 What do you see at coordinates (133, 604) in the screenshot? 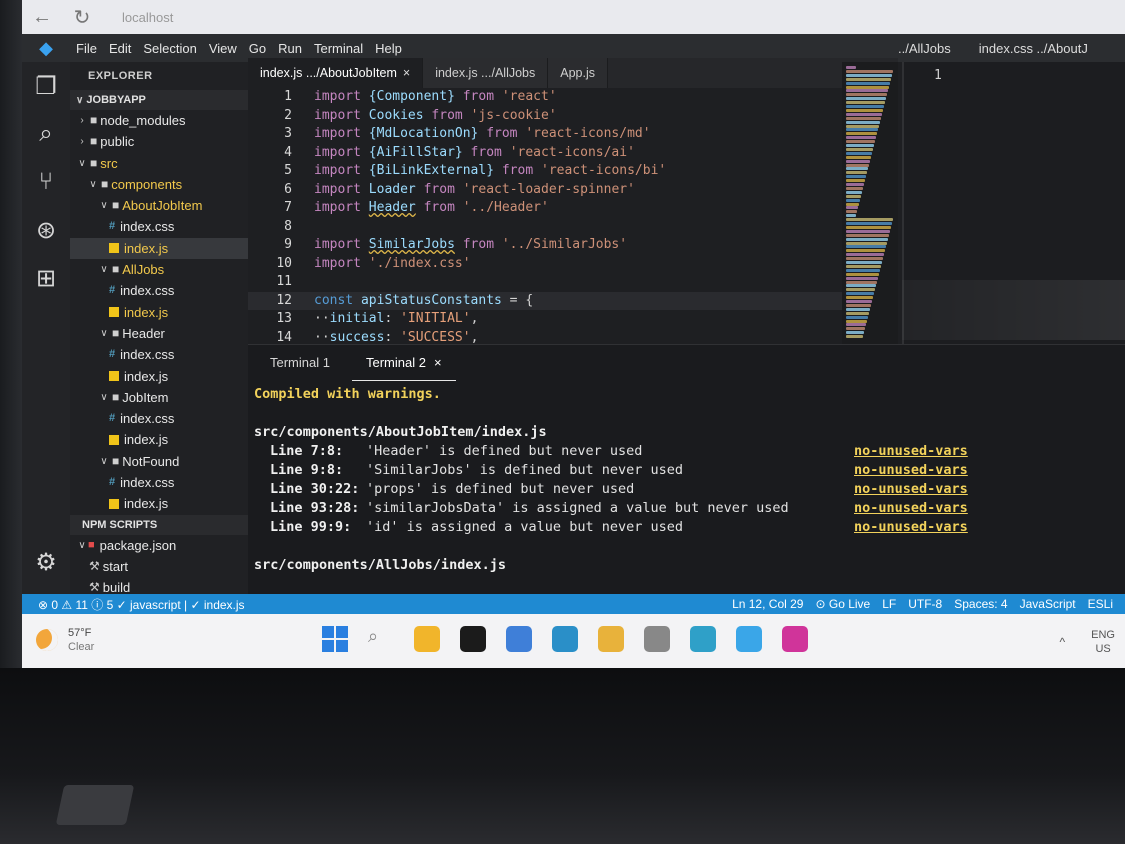
I see `status-problems: ⊗ 0 ⚠ 11 ⓘ 5 ✓ javascript | ✓ index.js` at bounding box center [133, 604].